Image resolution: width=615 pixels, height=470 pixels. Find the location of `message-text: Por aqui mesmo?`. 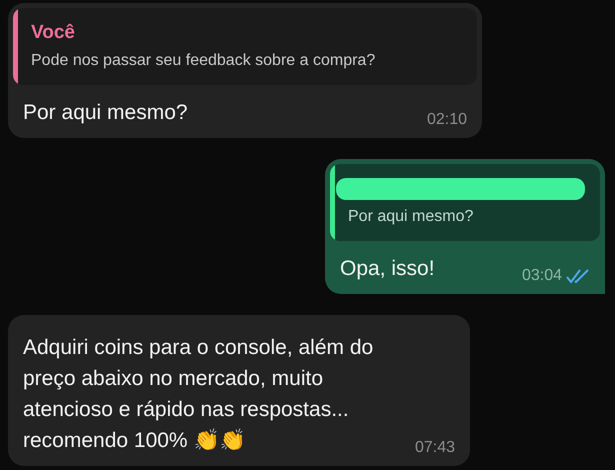

message-text: Por aqui mesmo? is located at coordinates (105, 113).